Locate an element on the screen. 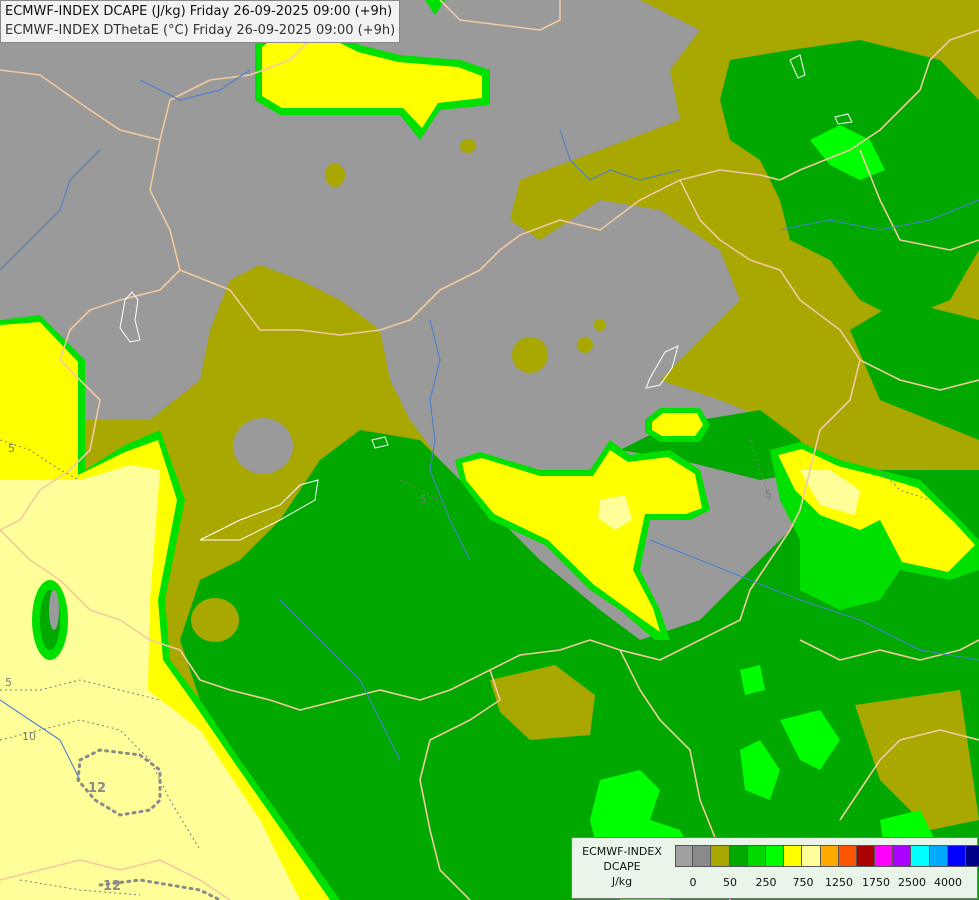  legend-tick-label: 250 is located at coordinates (766, 882).